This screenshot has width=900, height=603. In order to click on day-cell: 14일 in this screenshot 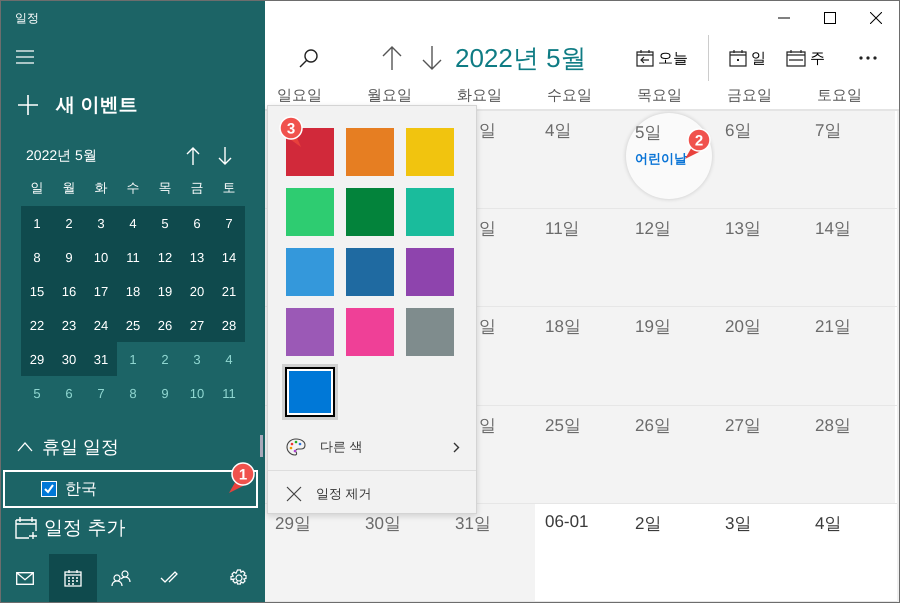, I will do `click(850, 257)`.